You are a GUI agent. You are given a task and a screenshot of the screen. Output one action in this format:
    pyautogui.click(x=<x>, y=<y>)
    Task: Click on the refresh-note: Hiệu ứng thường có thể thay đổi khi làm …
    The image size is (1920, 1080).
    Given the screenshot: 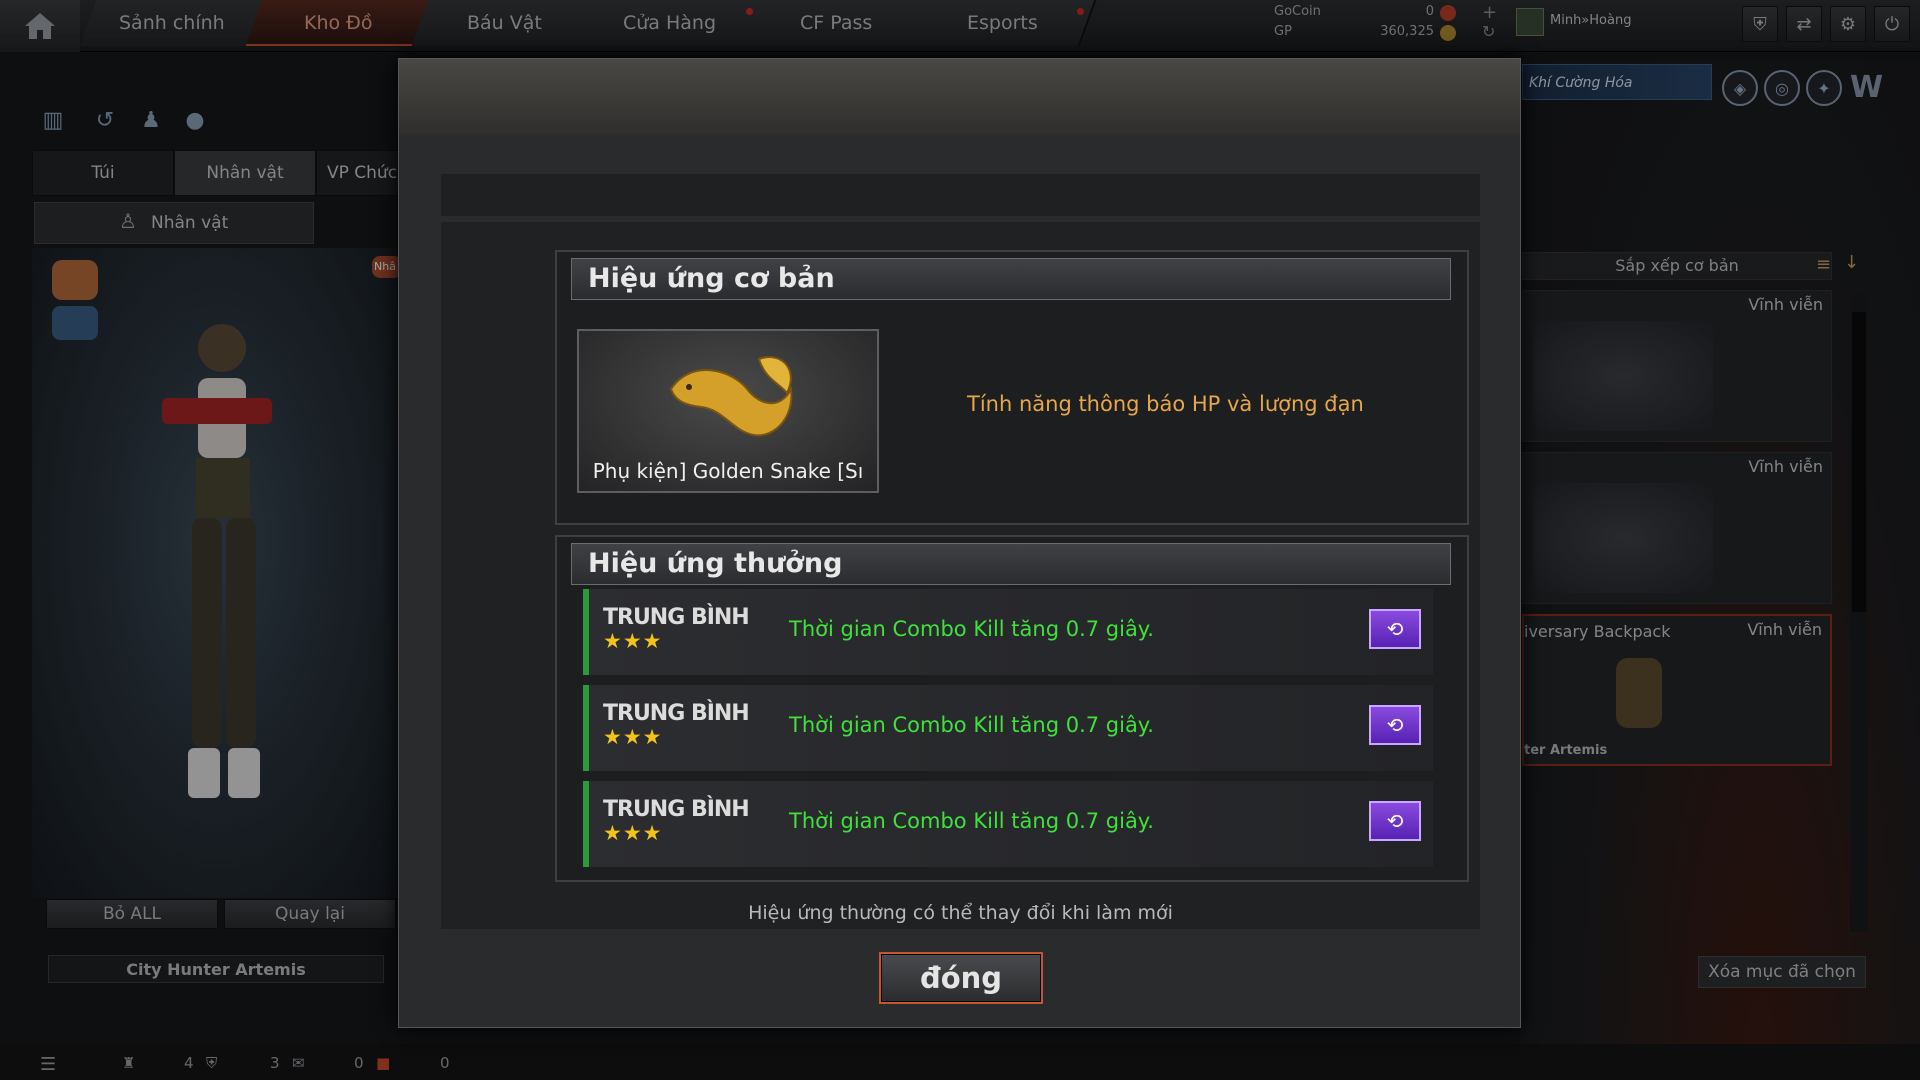 What is the action you would take?
    pyautogui.click(x=960, y=913)
    